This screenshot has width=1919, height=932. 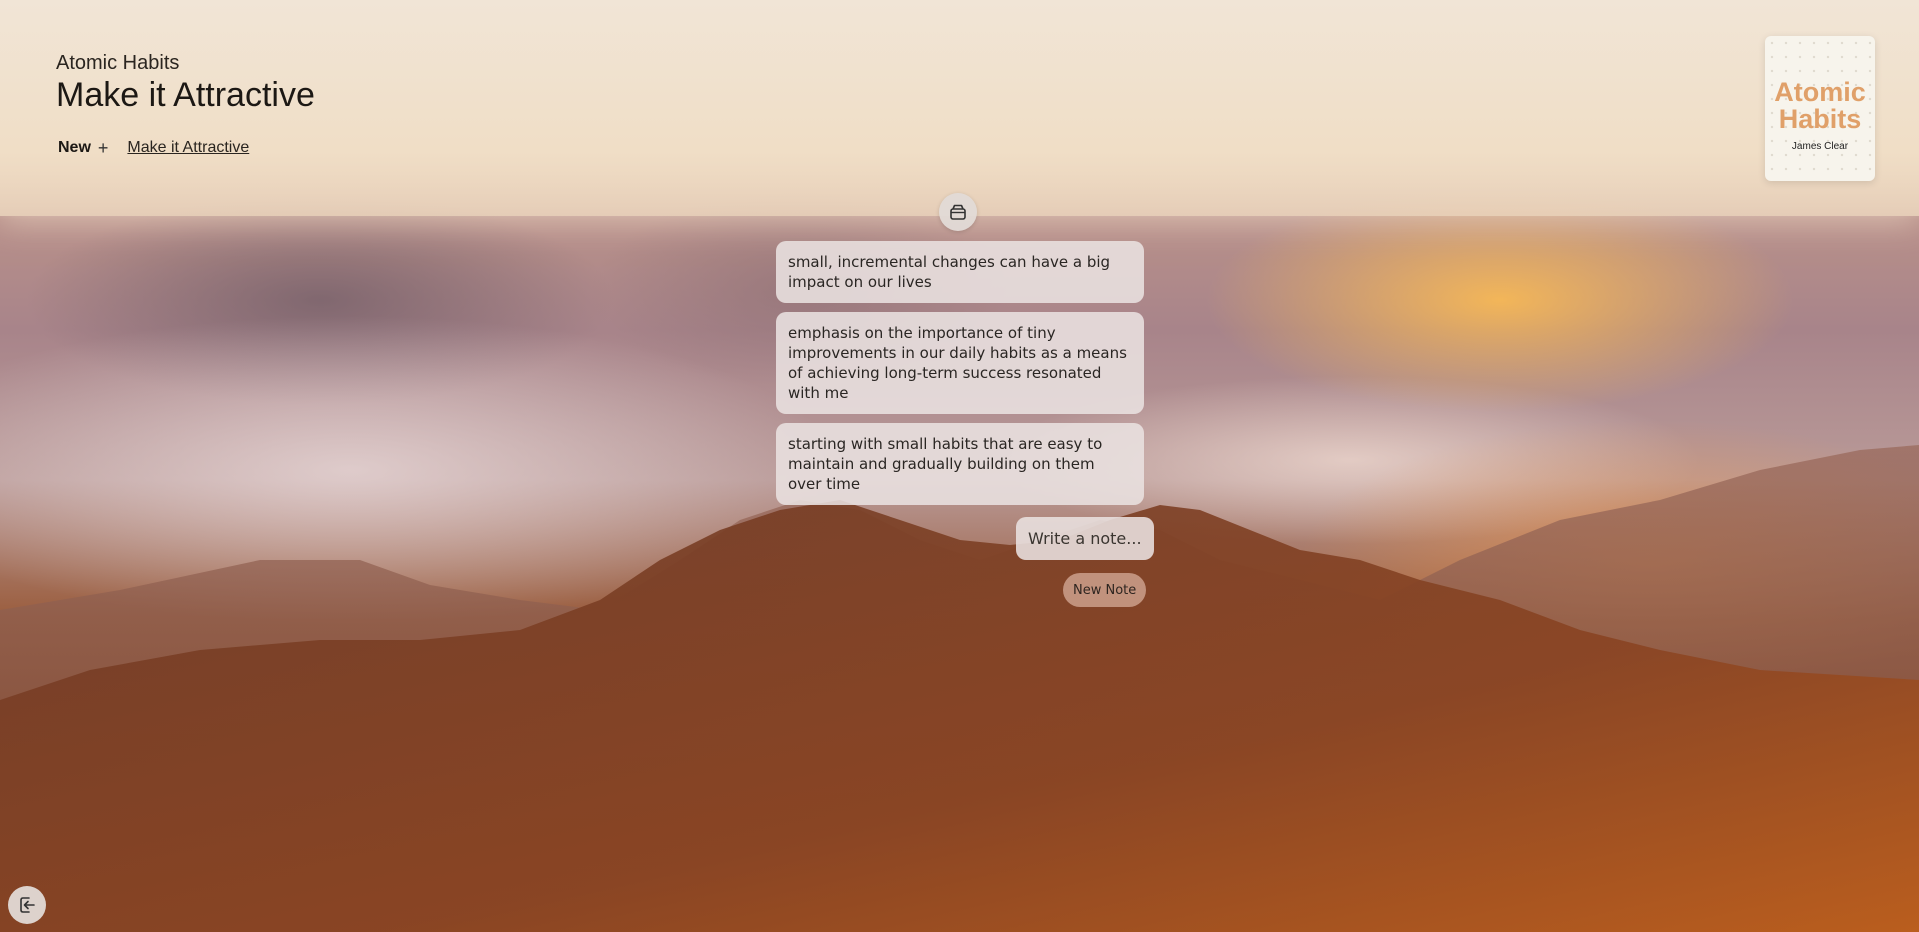 What do you see at coordinates (1820, 146) in the screenshot?
I see `cover-author: James Clear` at bounding box center [1820, 146].